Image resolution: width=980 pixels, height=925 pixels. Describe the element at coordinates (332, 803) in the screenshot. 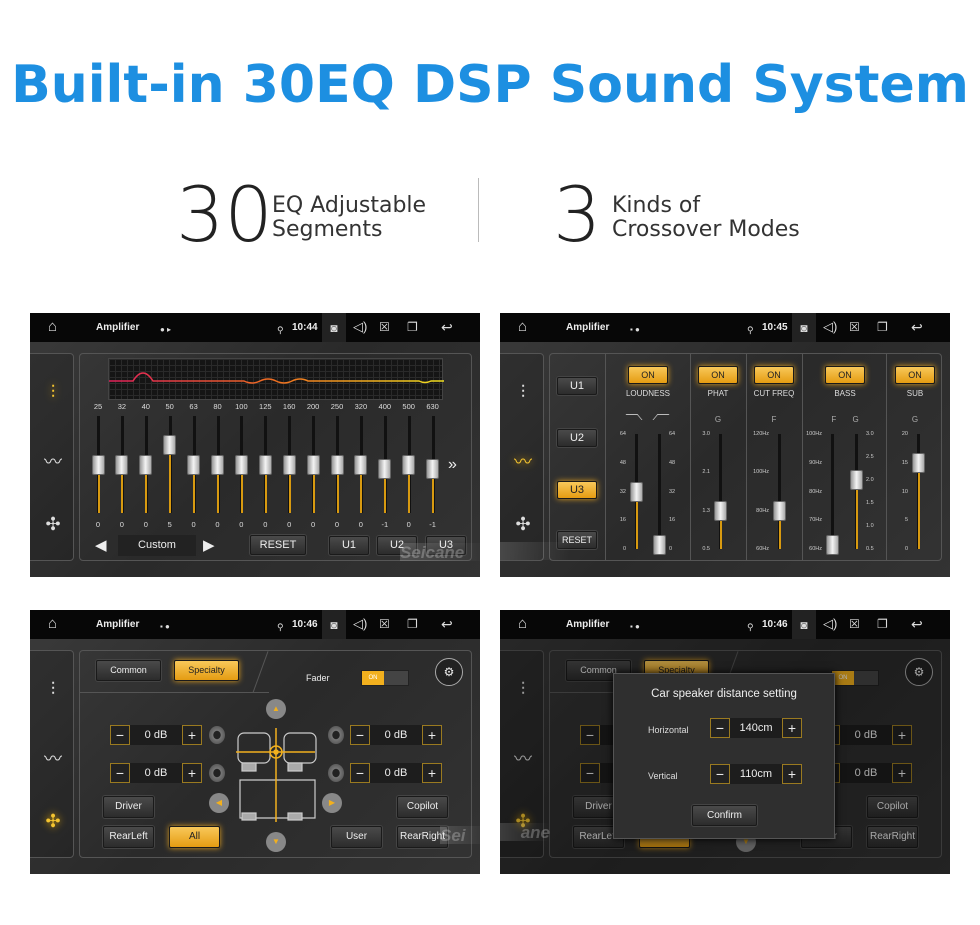

I see `right-arrow-button: ▶` at that location.